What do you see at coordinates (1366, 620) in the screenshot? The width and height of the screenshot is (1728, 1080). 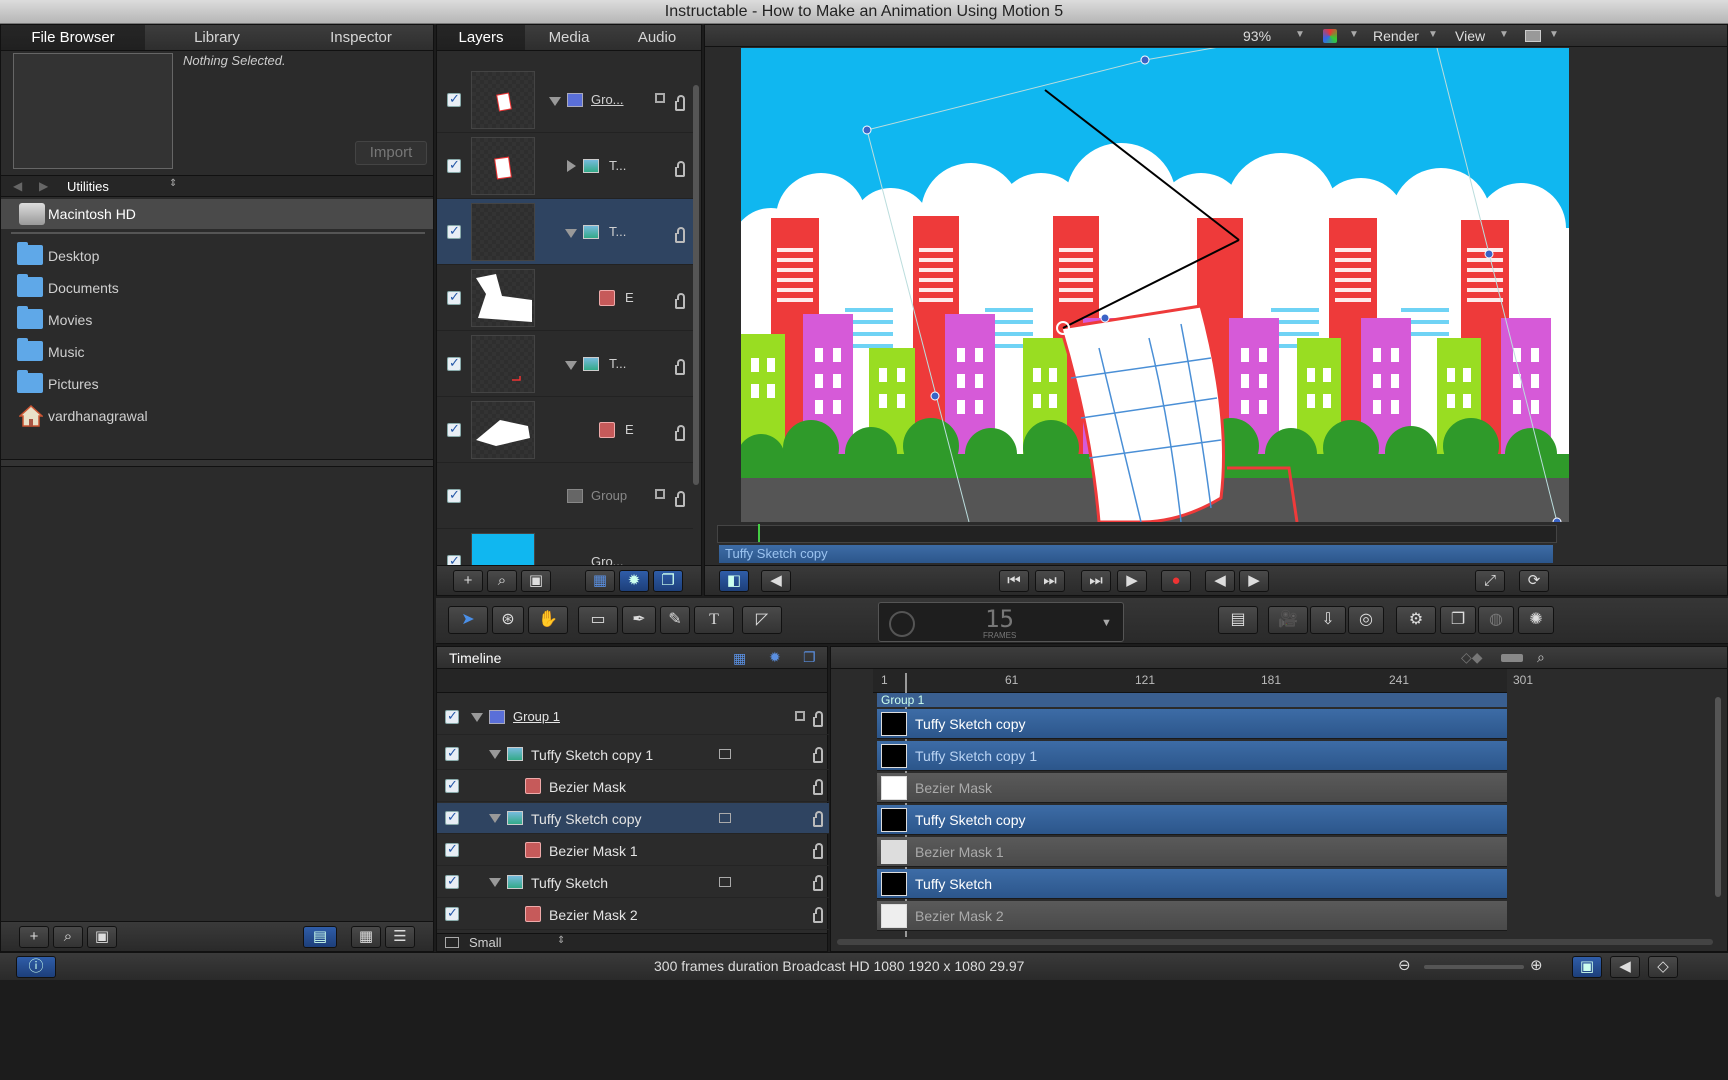 I see `filters-button: ◎` at bounding box center [1366, 620].